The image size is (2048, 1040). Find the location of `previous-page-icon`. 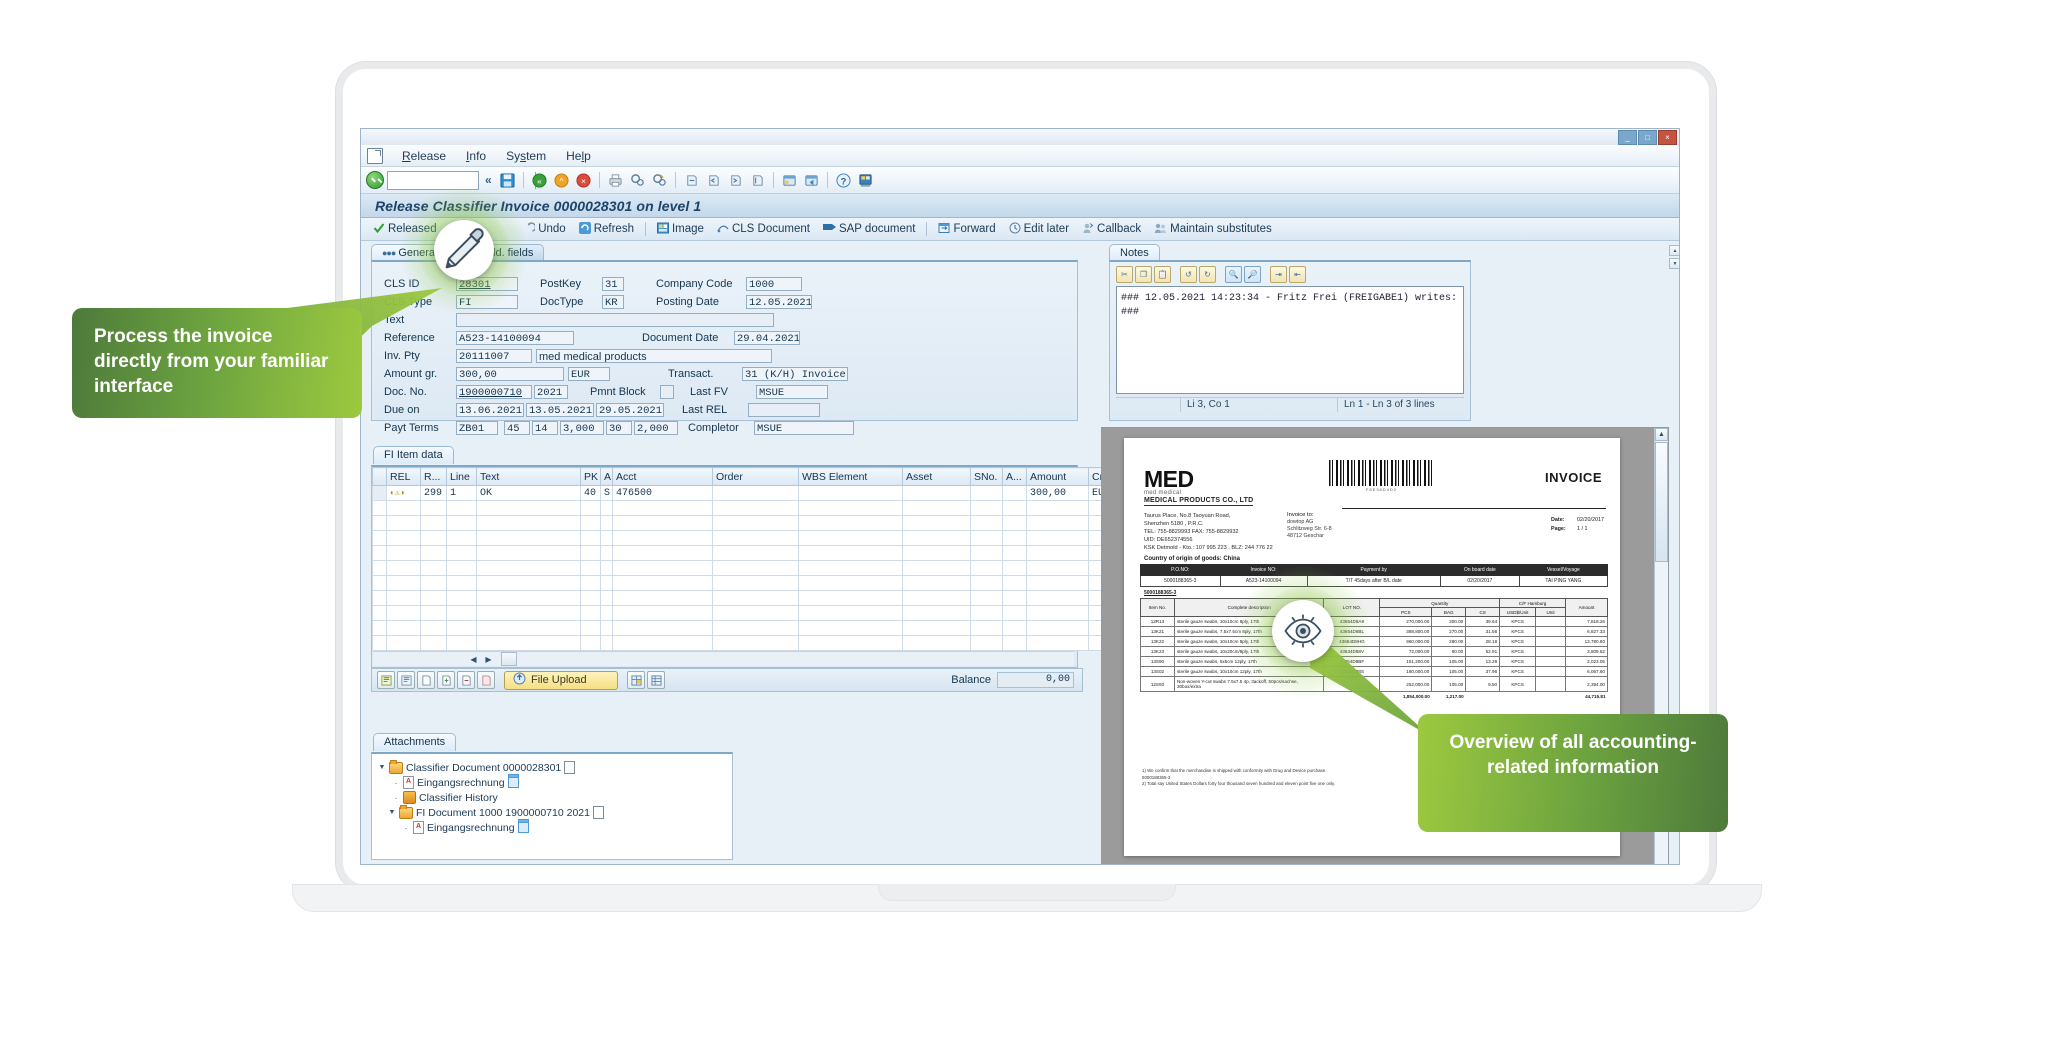

previous-page-icon is located at coordinates (713, 180).